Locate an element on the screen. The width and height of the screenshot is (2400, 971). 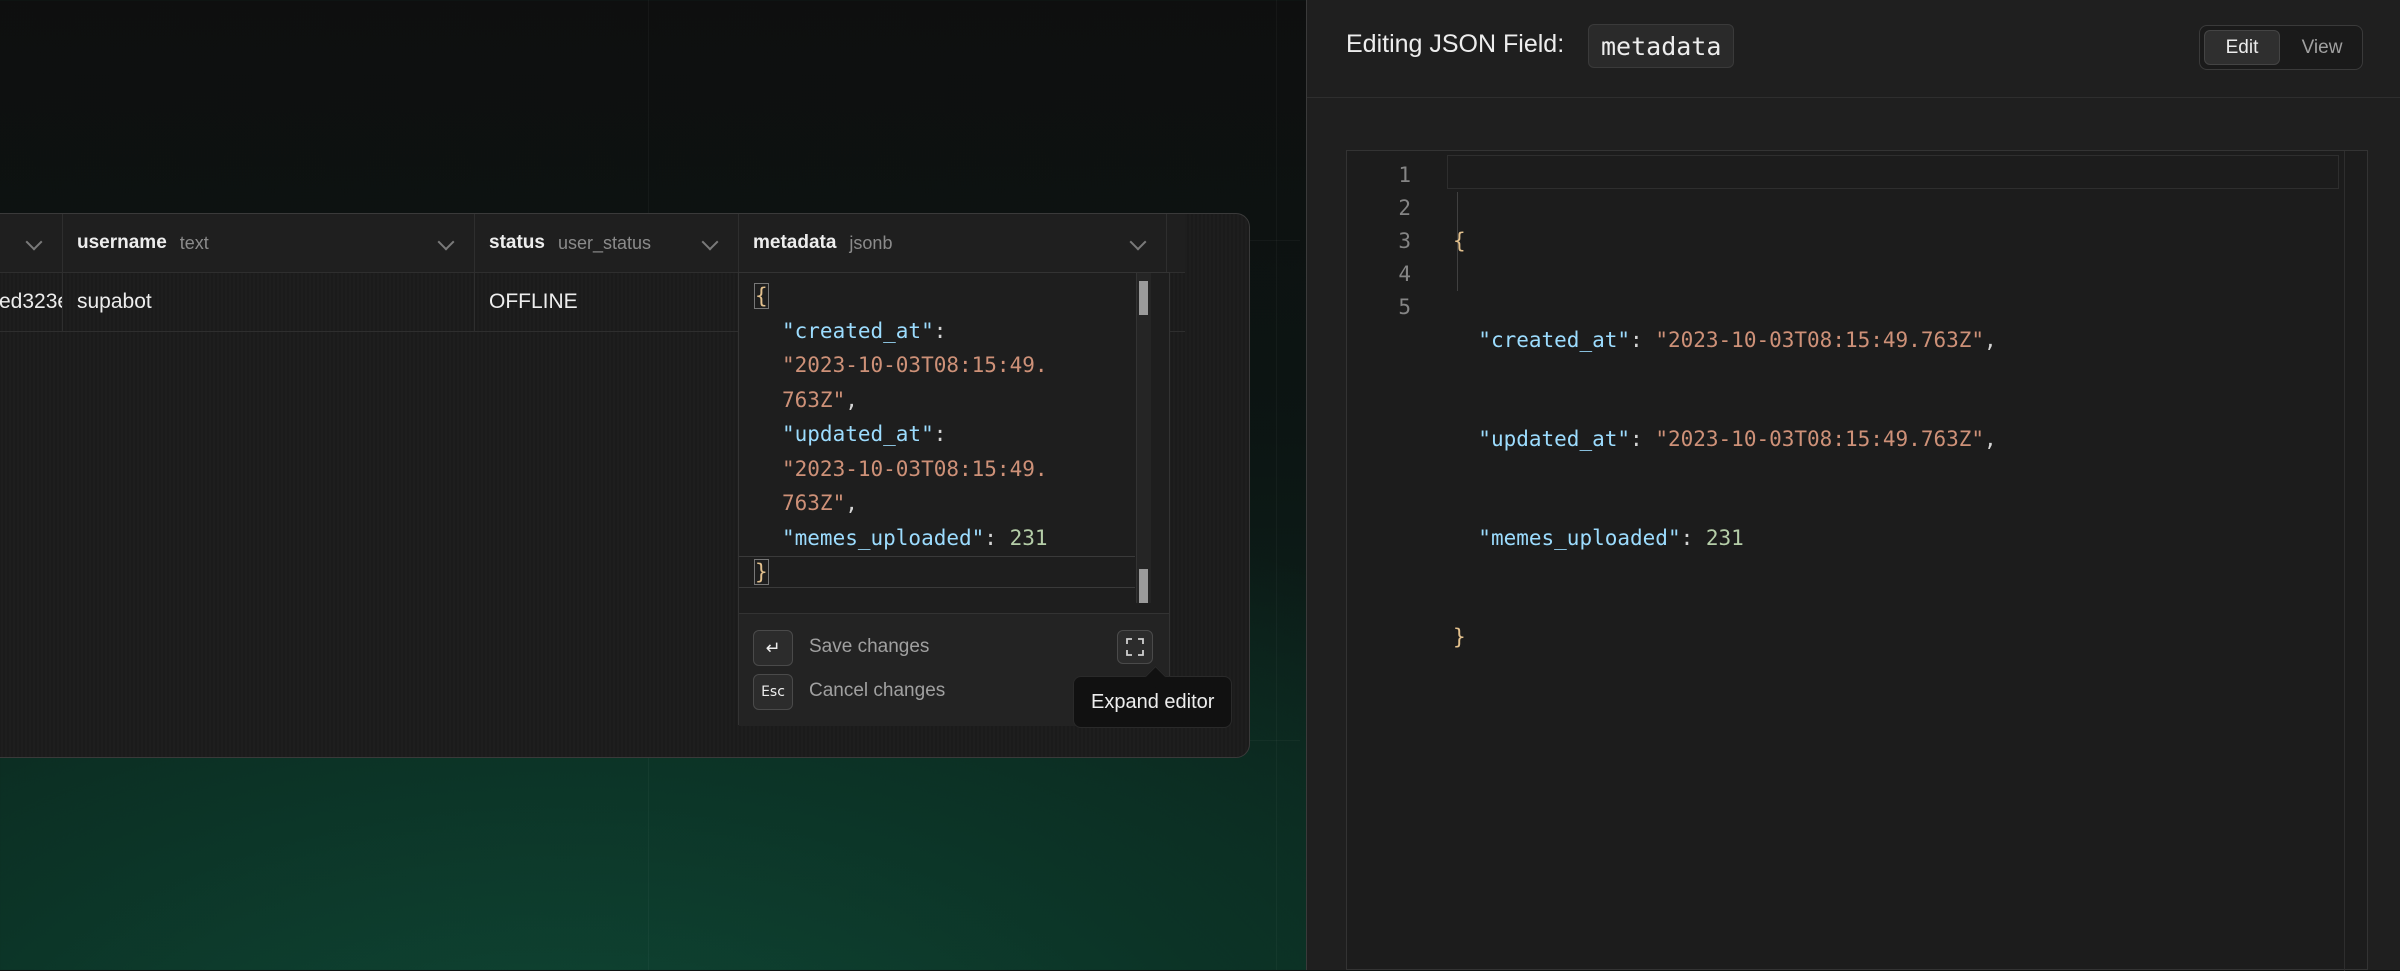
column-name: username is located at coordinates (122, 242).